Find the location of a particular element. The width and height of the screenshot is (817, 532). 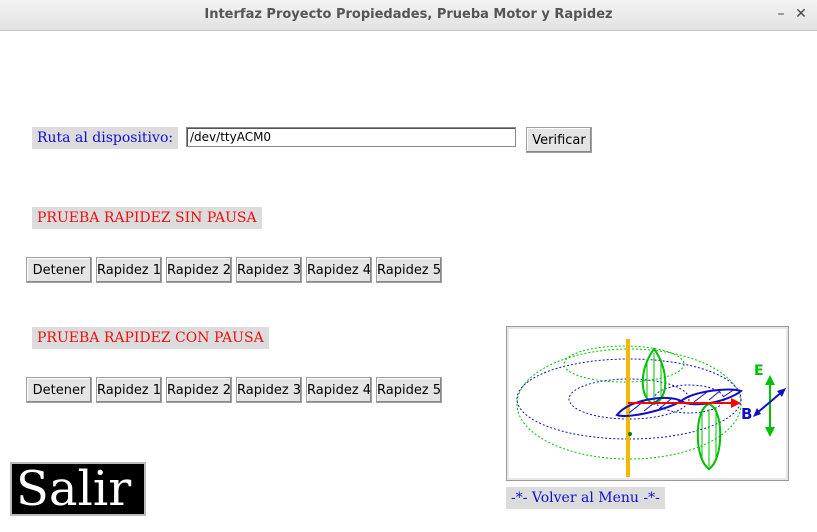

sin-pausa-heading: PRUEBA RAPIDEZ SIN PAUSA is located at coordinates (147, 218).